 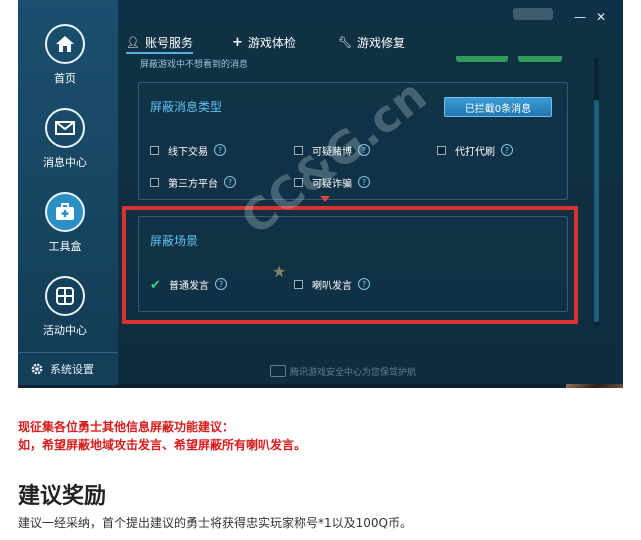 I want to click on sidebar: 首页 消息中心 工具盒 活动中心, so click(x=68, y=192).